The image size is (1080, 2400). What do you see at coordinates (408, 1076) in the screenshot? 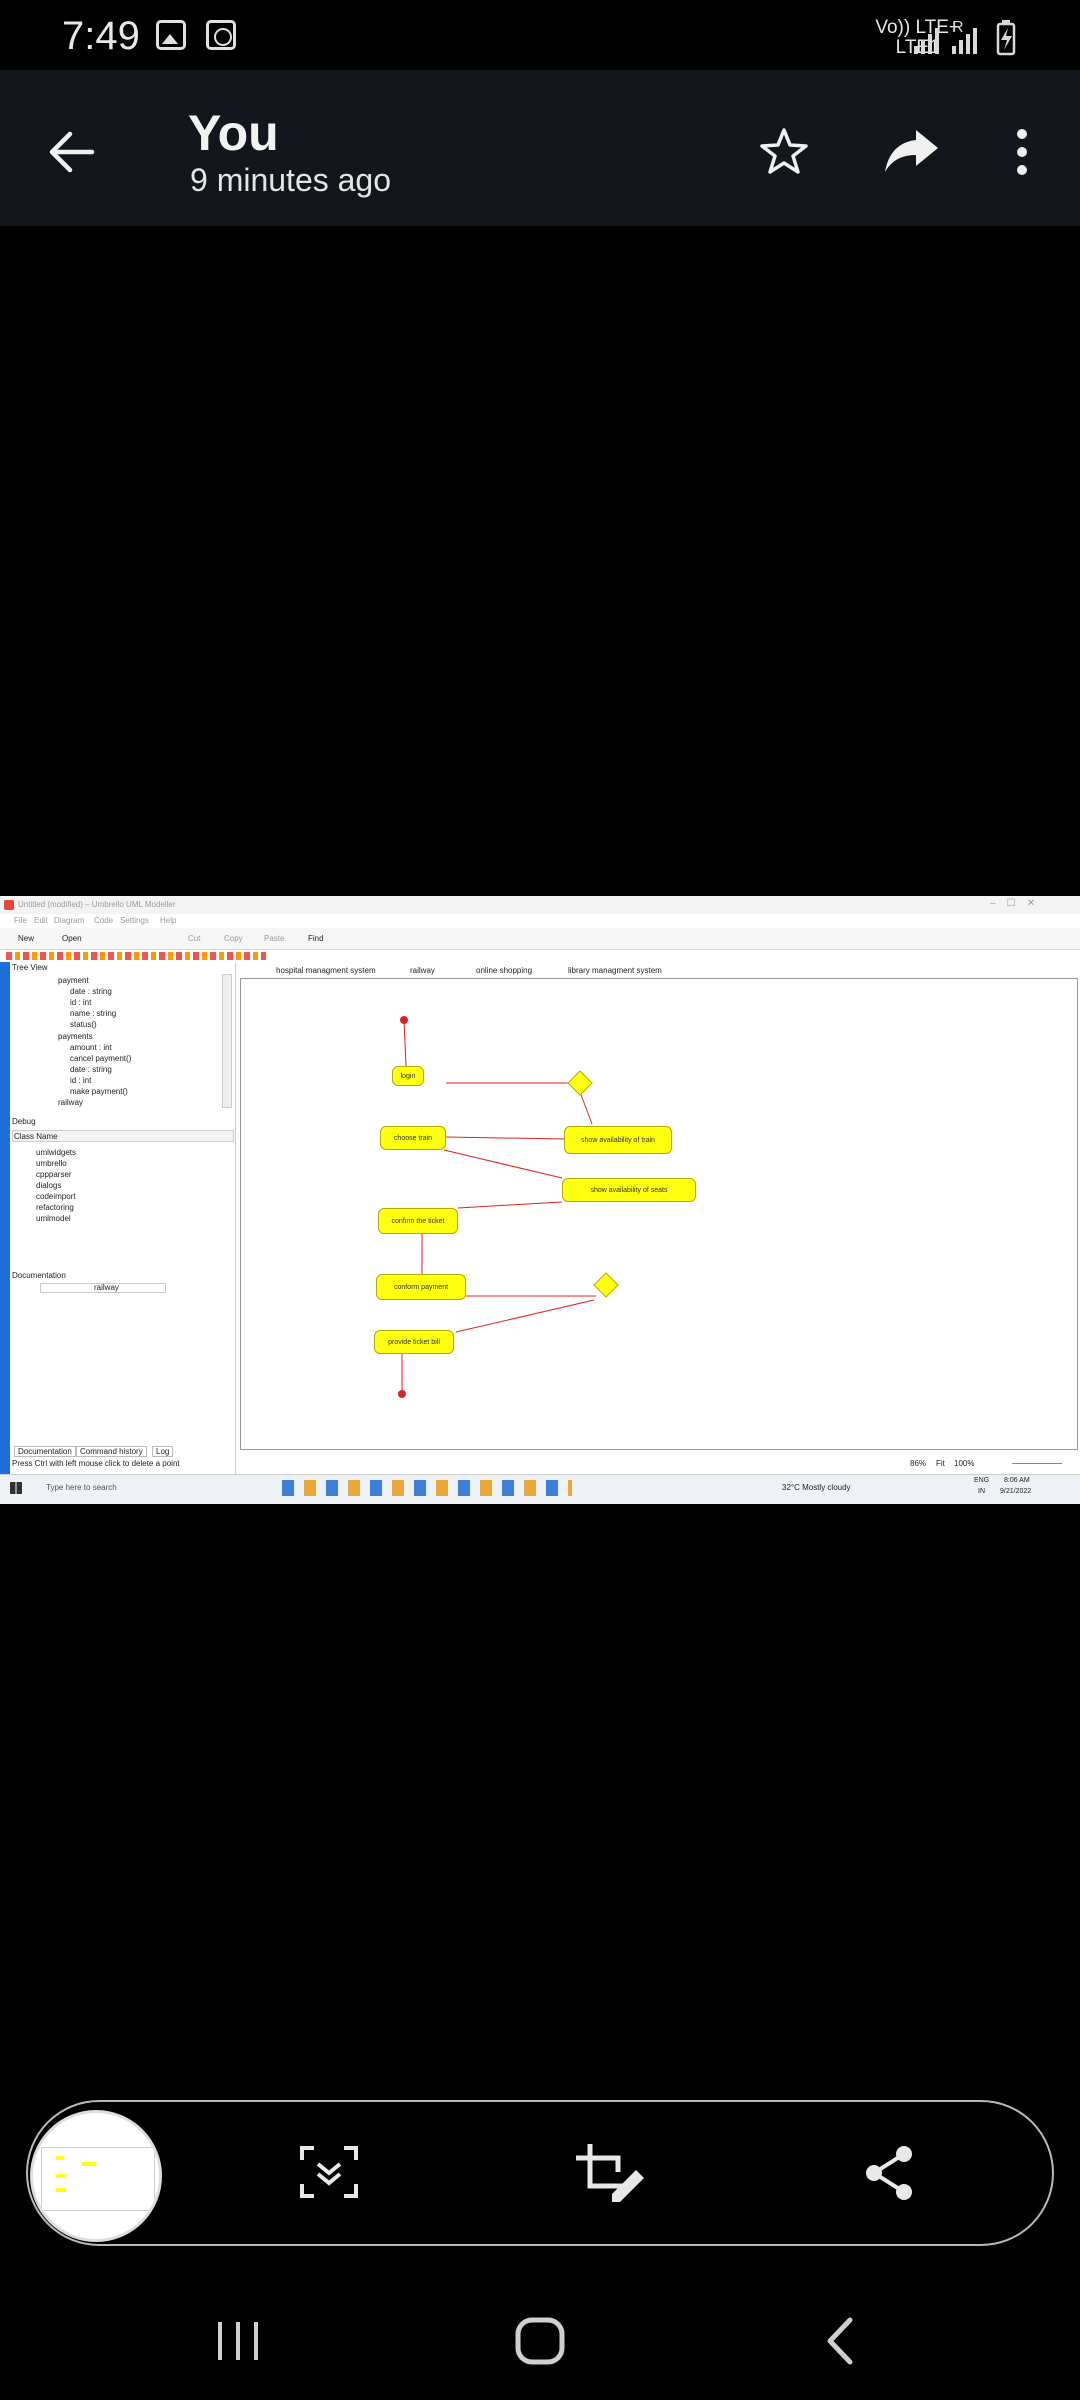
I see `activity-login: login` at bounding box center [408, 1076].